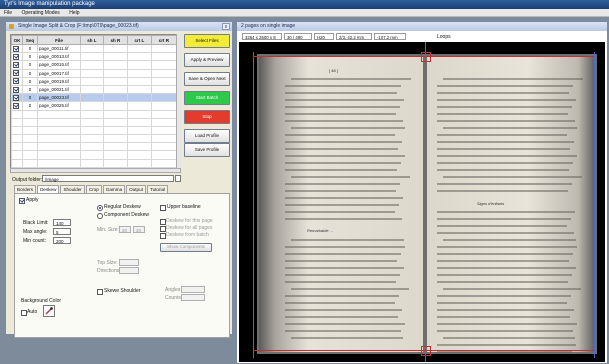  What do you see at coordinates (62, 231) in the screenshot?
I see `max-angle-input: 5` at bounding box center [62, 231].